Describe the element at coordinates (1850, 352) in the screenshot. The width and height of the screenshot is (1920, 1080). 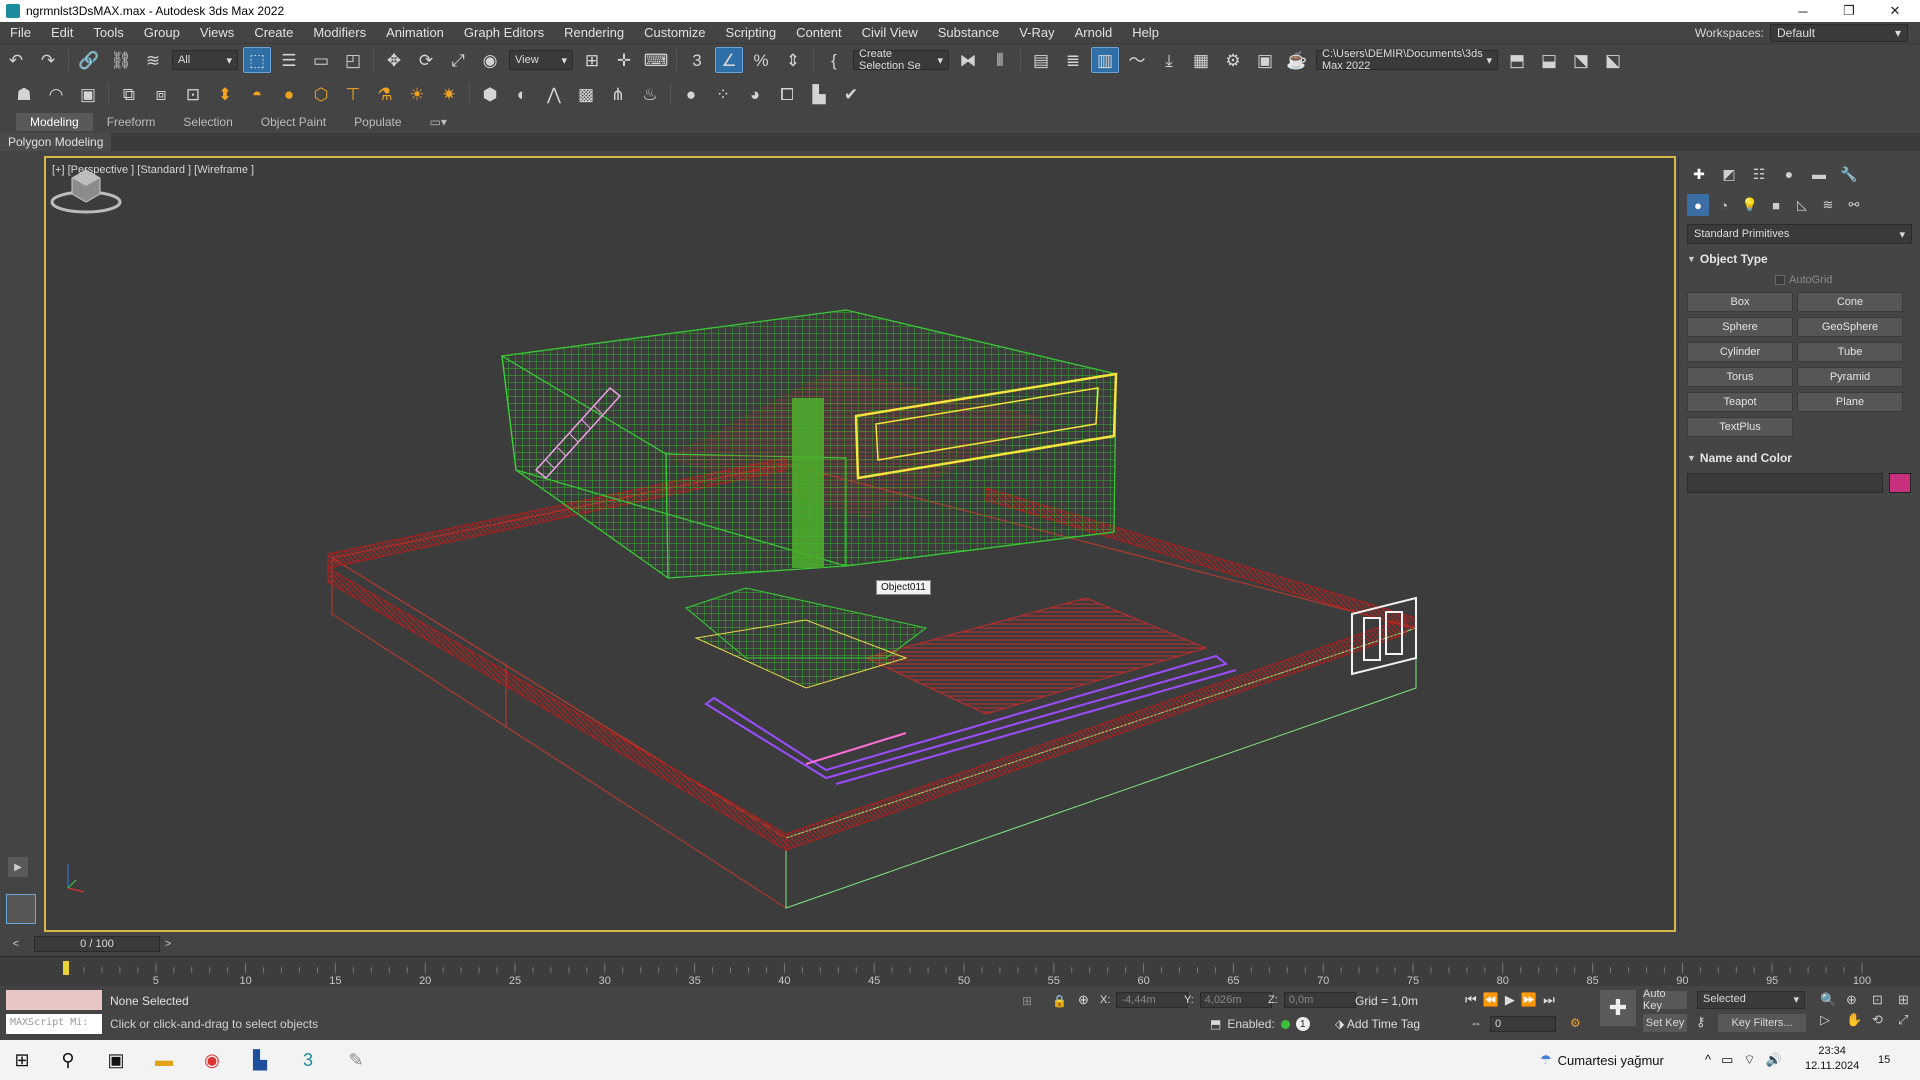
I see `tube-button: Tube` at that location.